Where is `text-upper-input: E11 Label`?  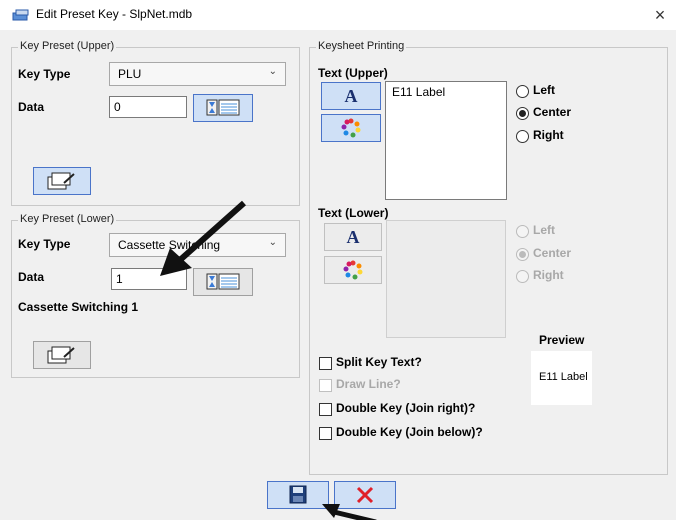 text-upper-input: E11 Label is located at coordinates (446, 140).